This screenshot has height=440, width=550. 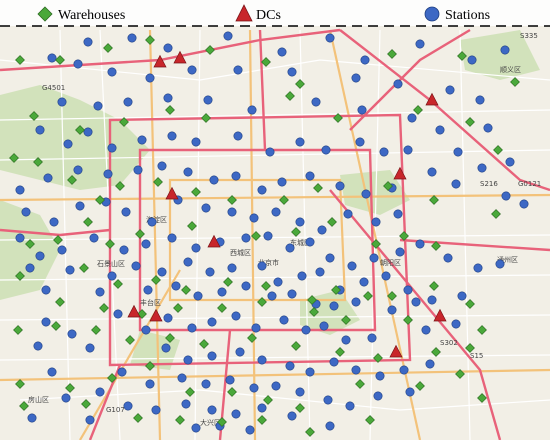 What do you see at coordinates (529, 184) in the screenshot?
I see `label-g0121: G0121` at bounding box center [529, 184].